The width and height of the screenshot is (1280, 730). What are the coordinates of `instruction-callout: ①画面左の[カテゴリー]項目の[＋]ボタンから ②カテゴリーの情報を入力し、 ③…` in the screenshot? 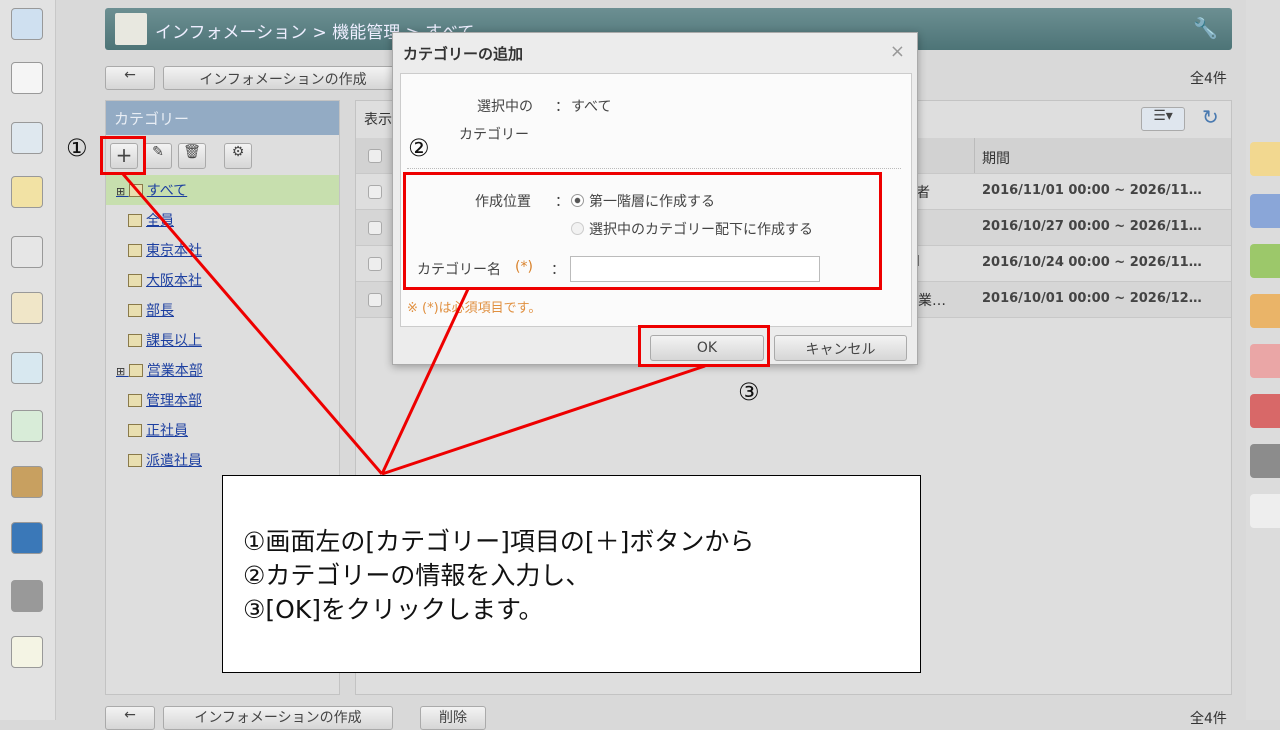 It's located at (571, 574).